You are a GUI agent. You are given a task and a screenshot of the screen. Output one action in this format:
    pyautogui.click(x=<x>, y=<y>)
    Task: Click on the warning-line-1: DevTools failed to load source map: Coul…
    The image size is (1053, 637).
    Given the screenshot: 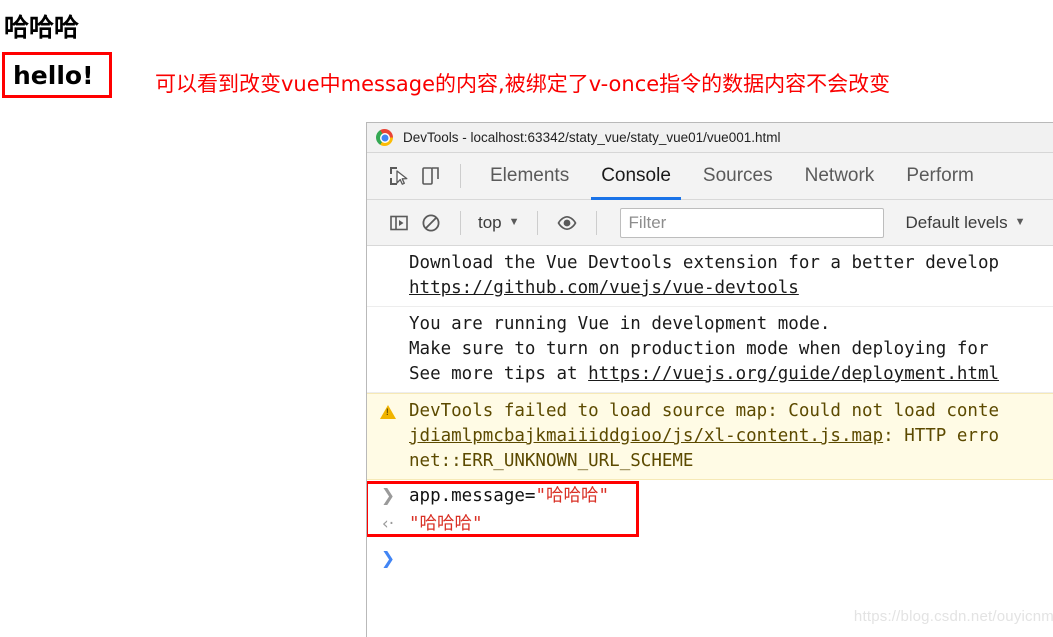 What is the action you would take?
    pyautogui.click(x=704, y=411)
    